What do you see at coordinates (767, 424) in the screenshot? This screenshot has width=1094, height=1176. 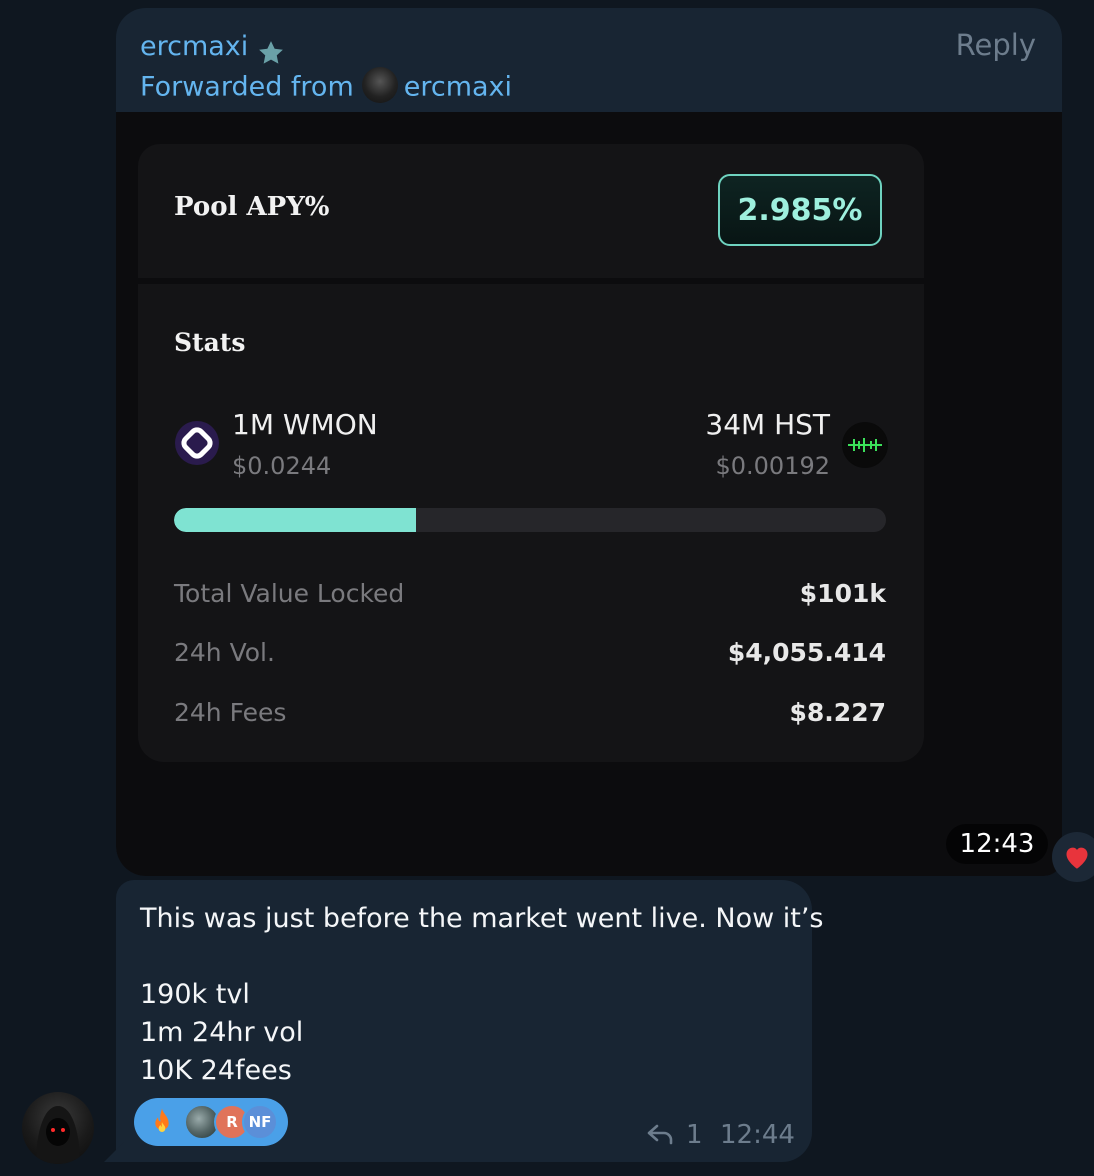 I see `token-b-amount: 34M HST` at bounding box center [767, 424].